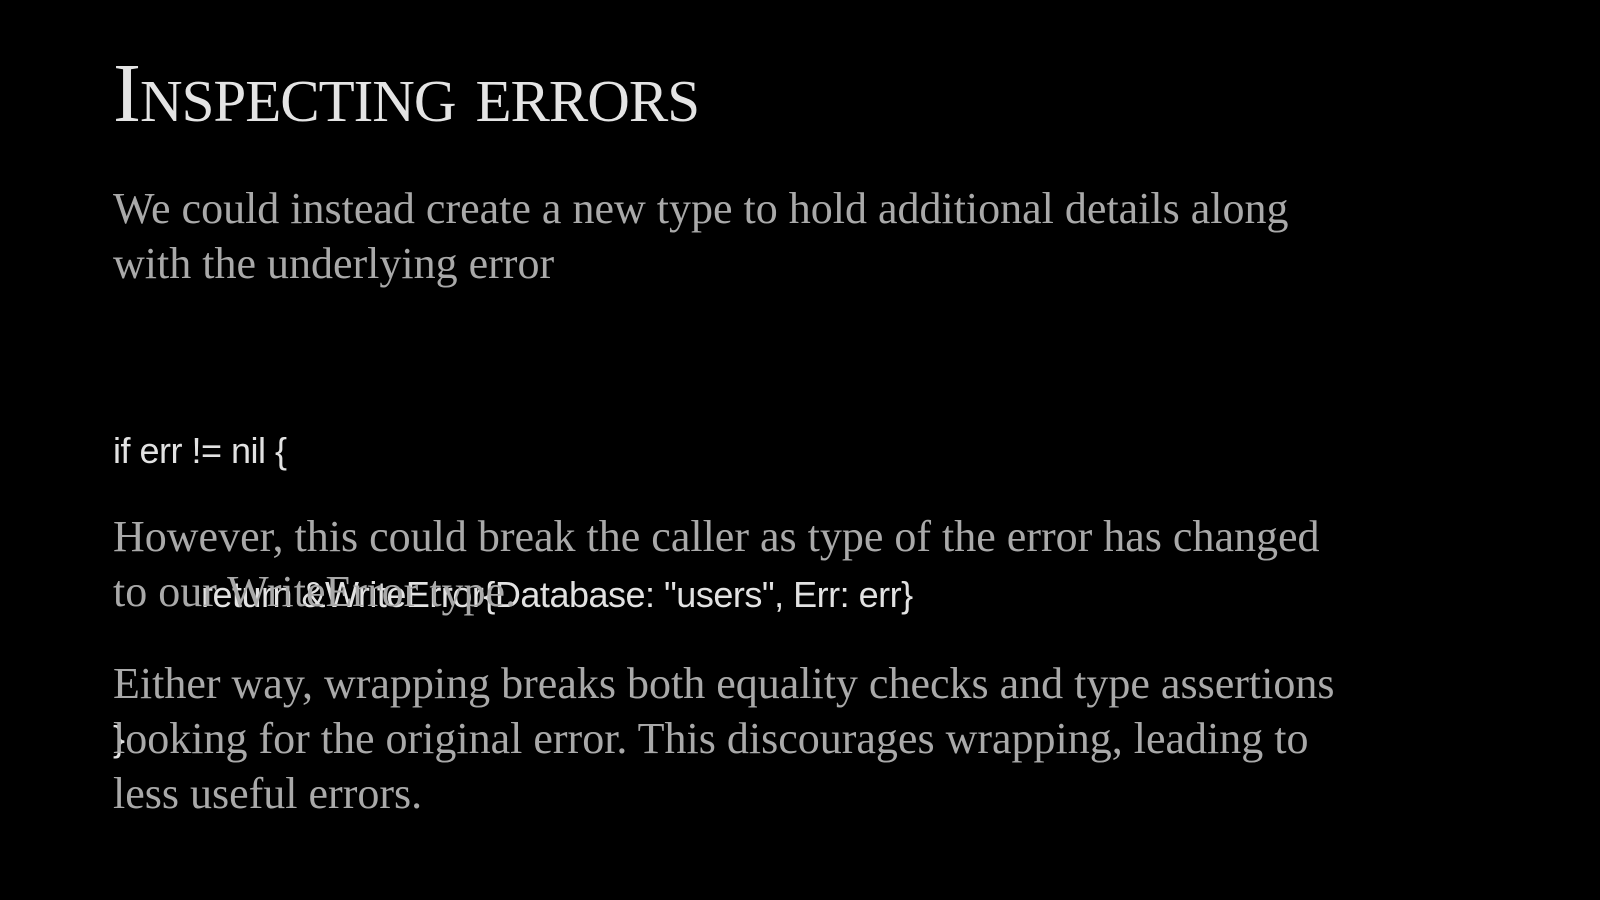  What do you see at coordinates (334, 263) in the screenshot?
I see `paragraph-line: with the underlying error` at bounding box center [334, 263].